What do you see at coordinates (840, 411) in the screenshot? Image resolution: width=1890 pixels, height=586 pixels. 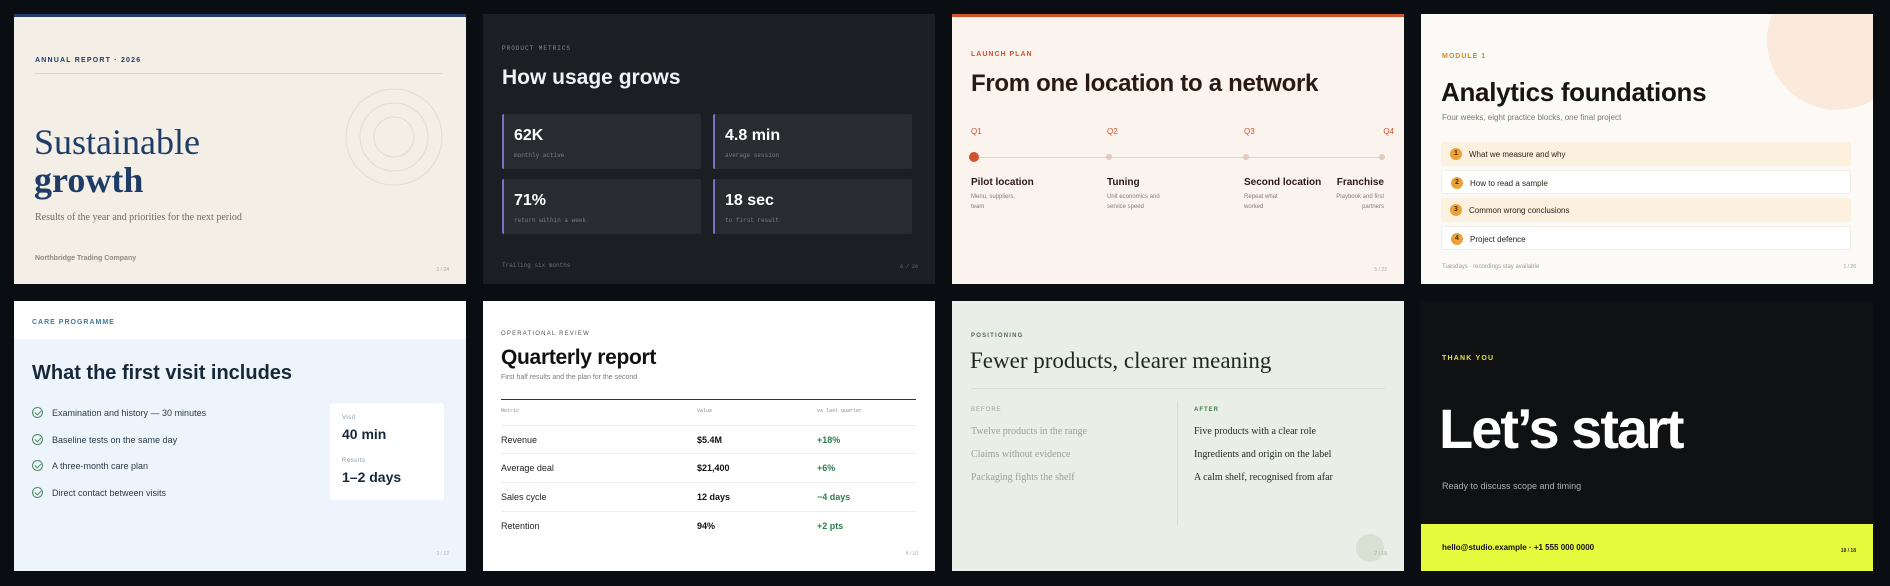 I see `table-header: vs last quarter` at bounding box center [840, 411].